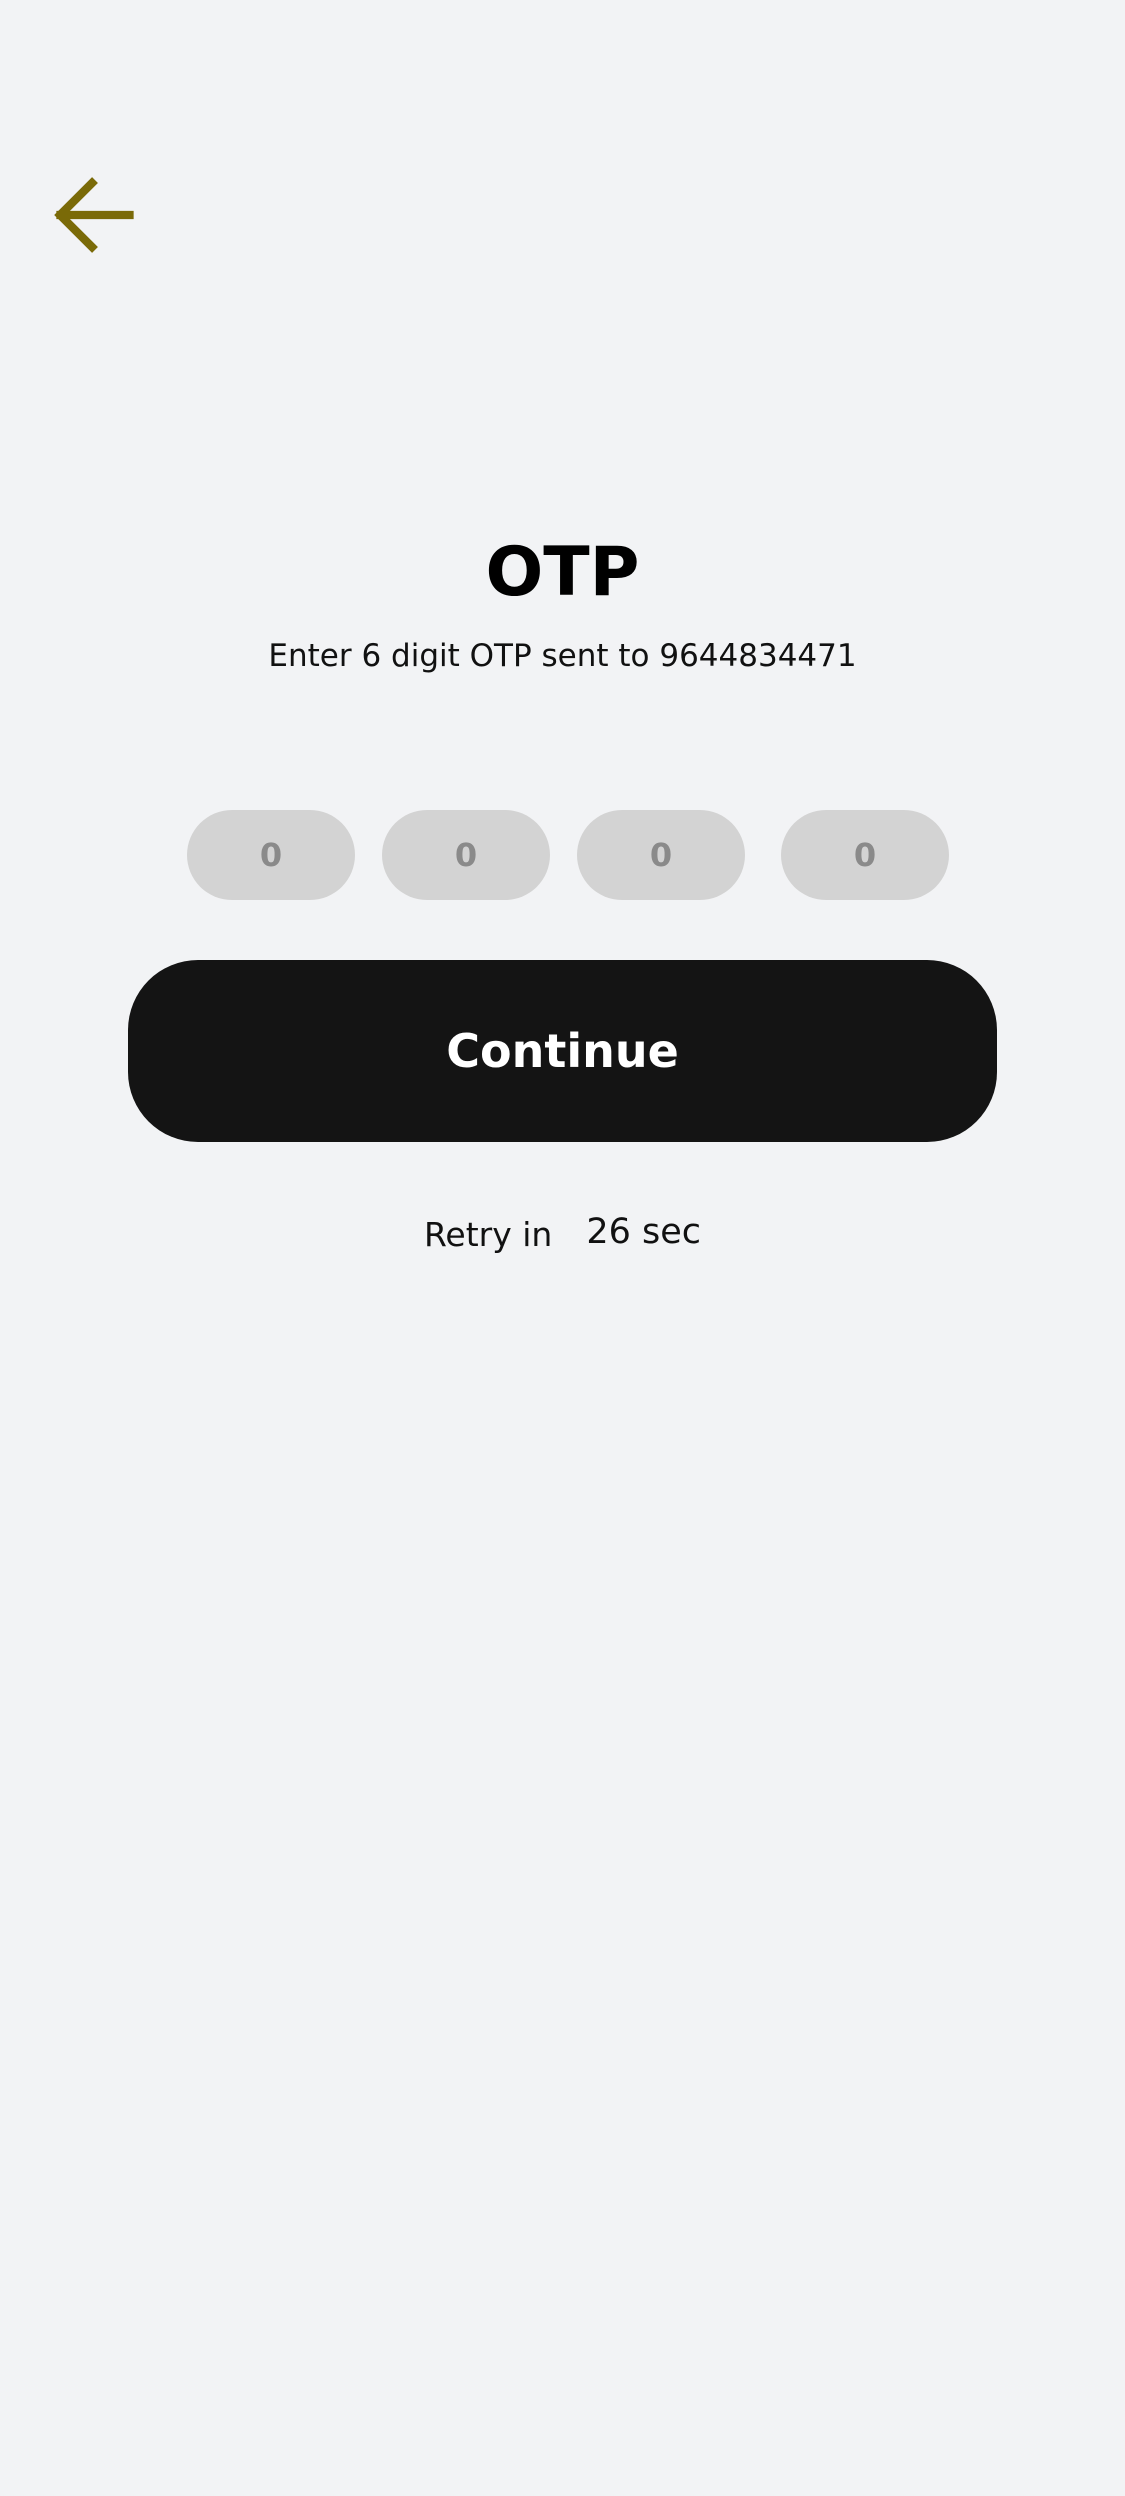 This screenshot has height=2496, width=1125. What do you see at coordinates (562, 656) in the screenshot?
I see `otp-instruction: Enter 6 digit OTP sent to 9644834471` at bounding box center [562, 656].